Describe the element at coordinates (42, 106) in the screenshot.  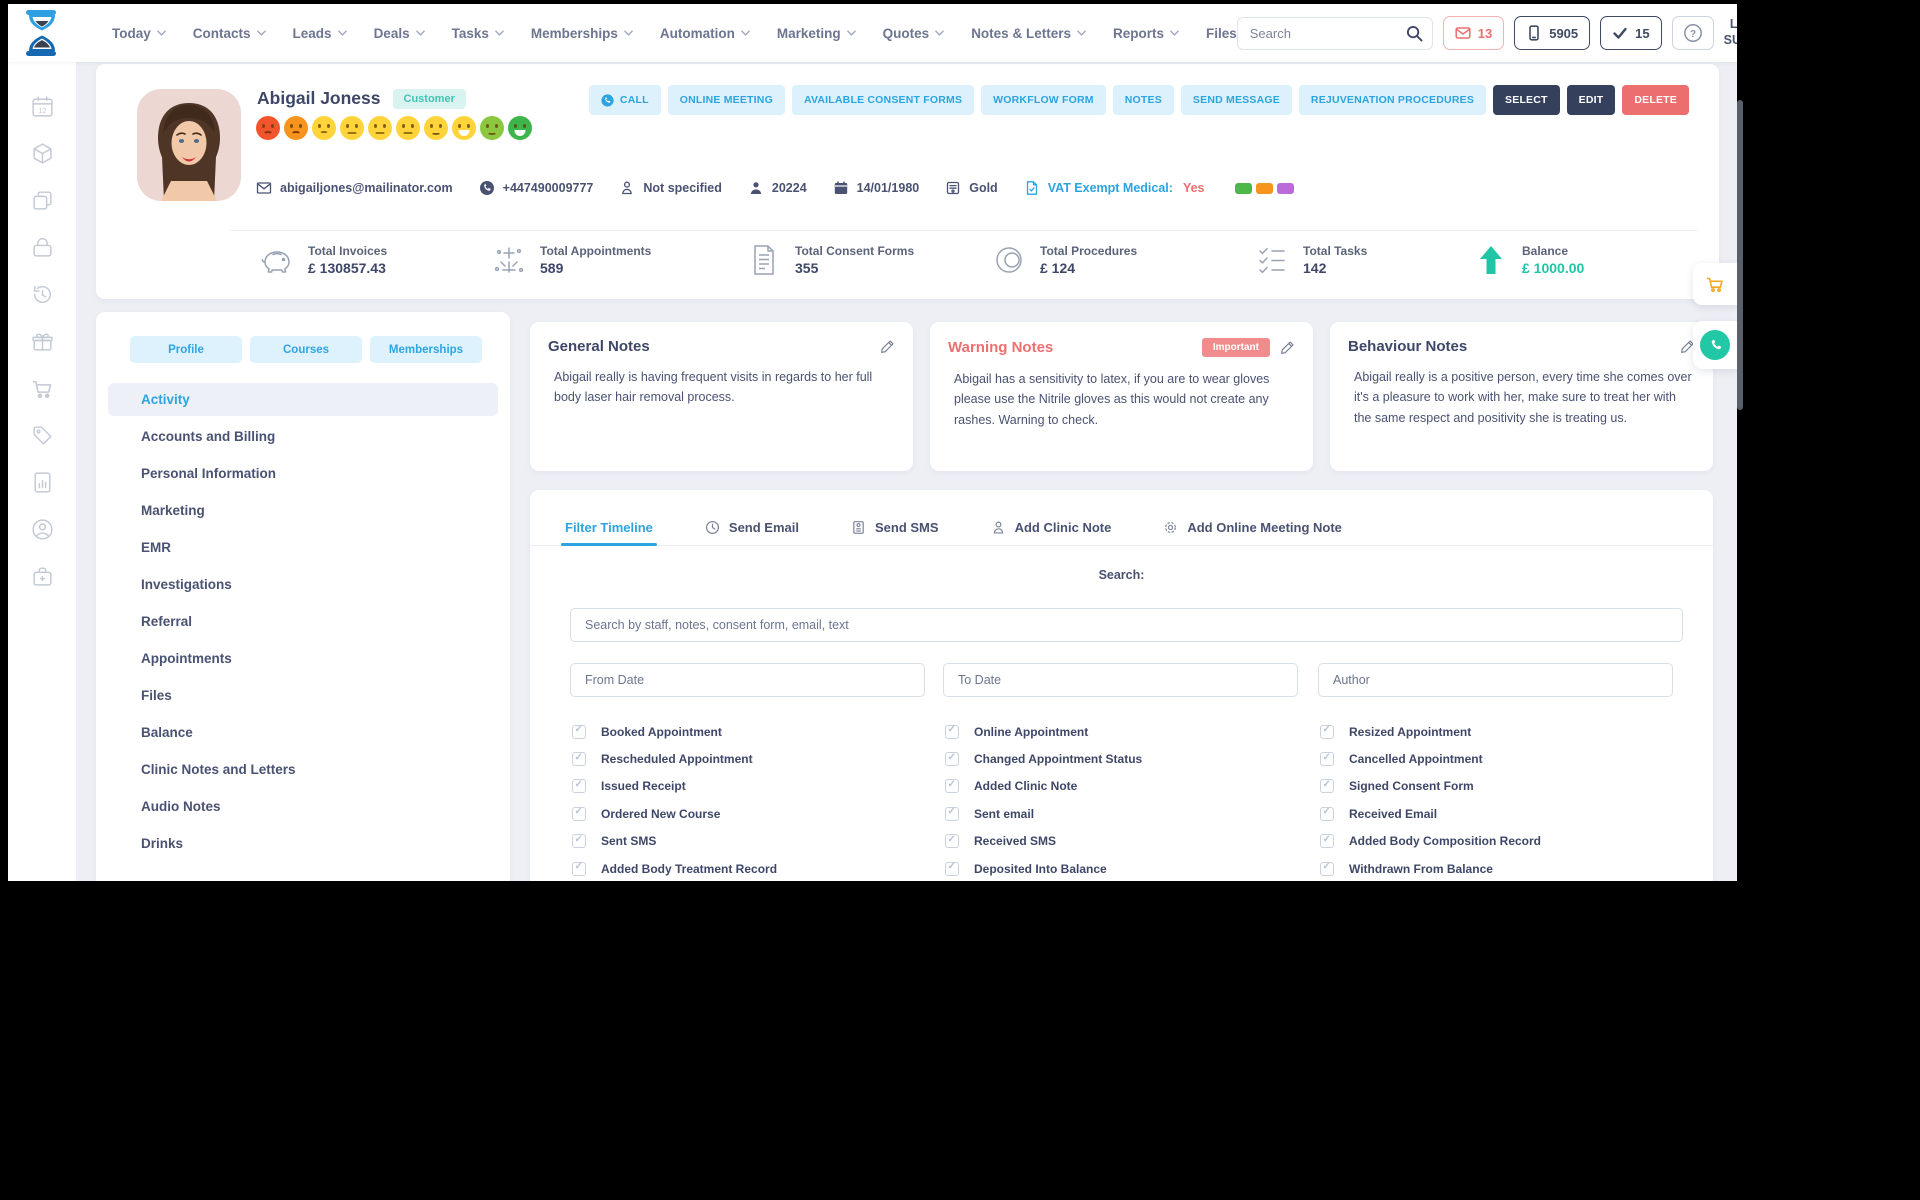
I see `calendar-icon: 12` at that location.